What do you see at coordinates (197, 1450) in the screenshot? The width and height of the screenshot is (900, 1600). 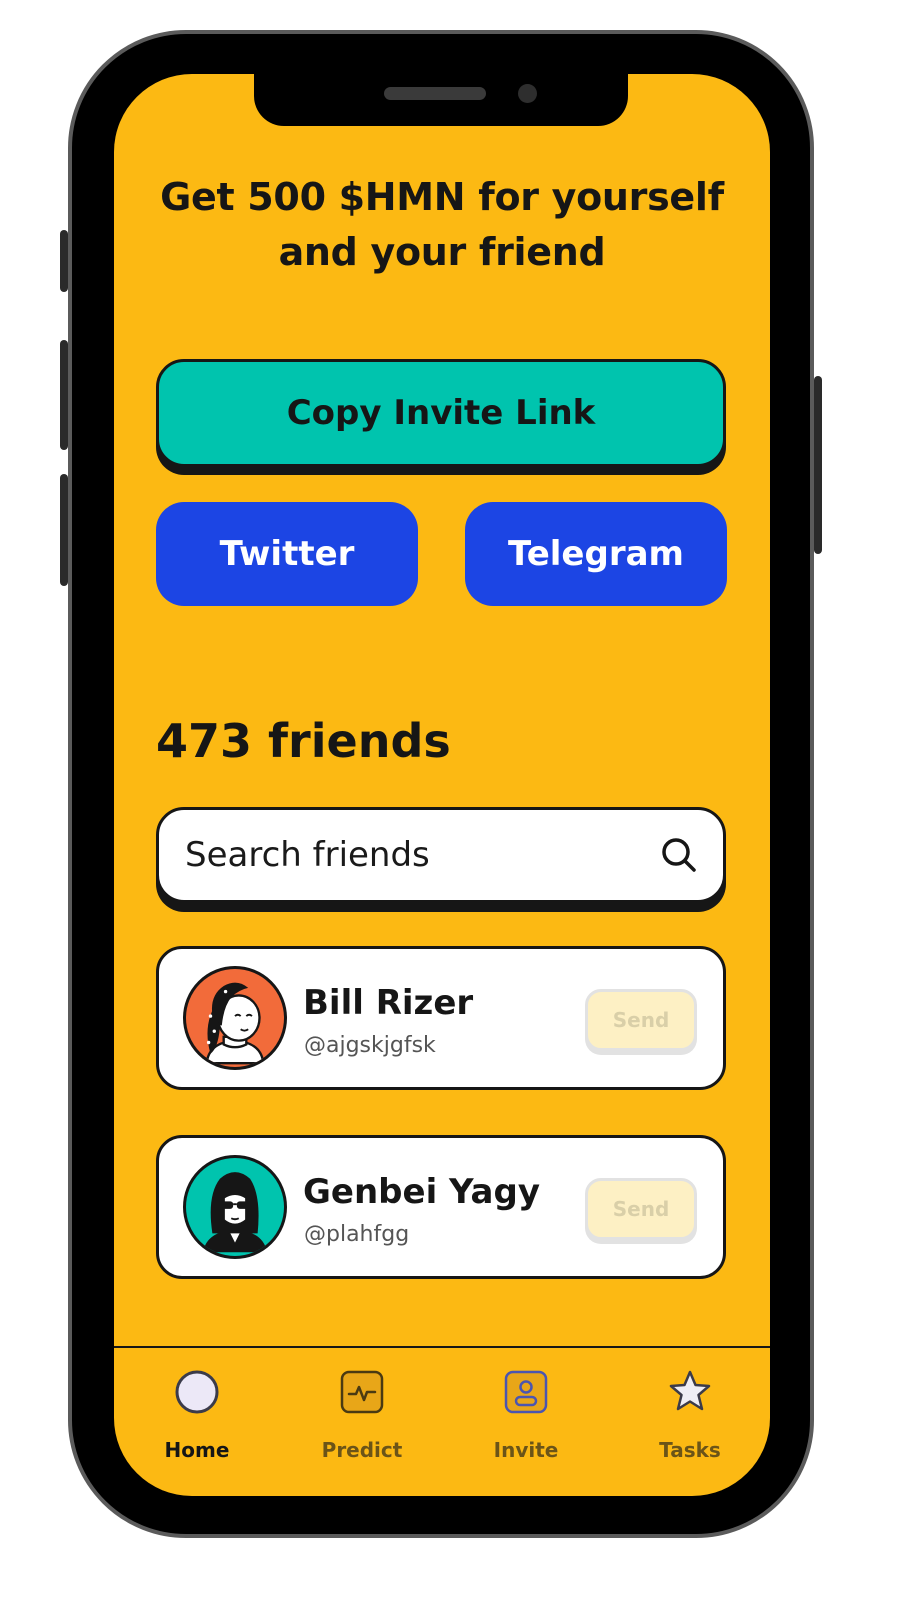 I see `nav-home-label: Home` at bounding box center [197, 1450].